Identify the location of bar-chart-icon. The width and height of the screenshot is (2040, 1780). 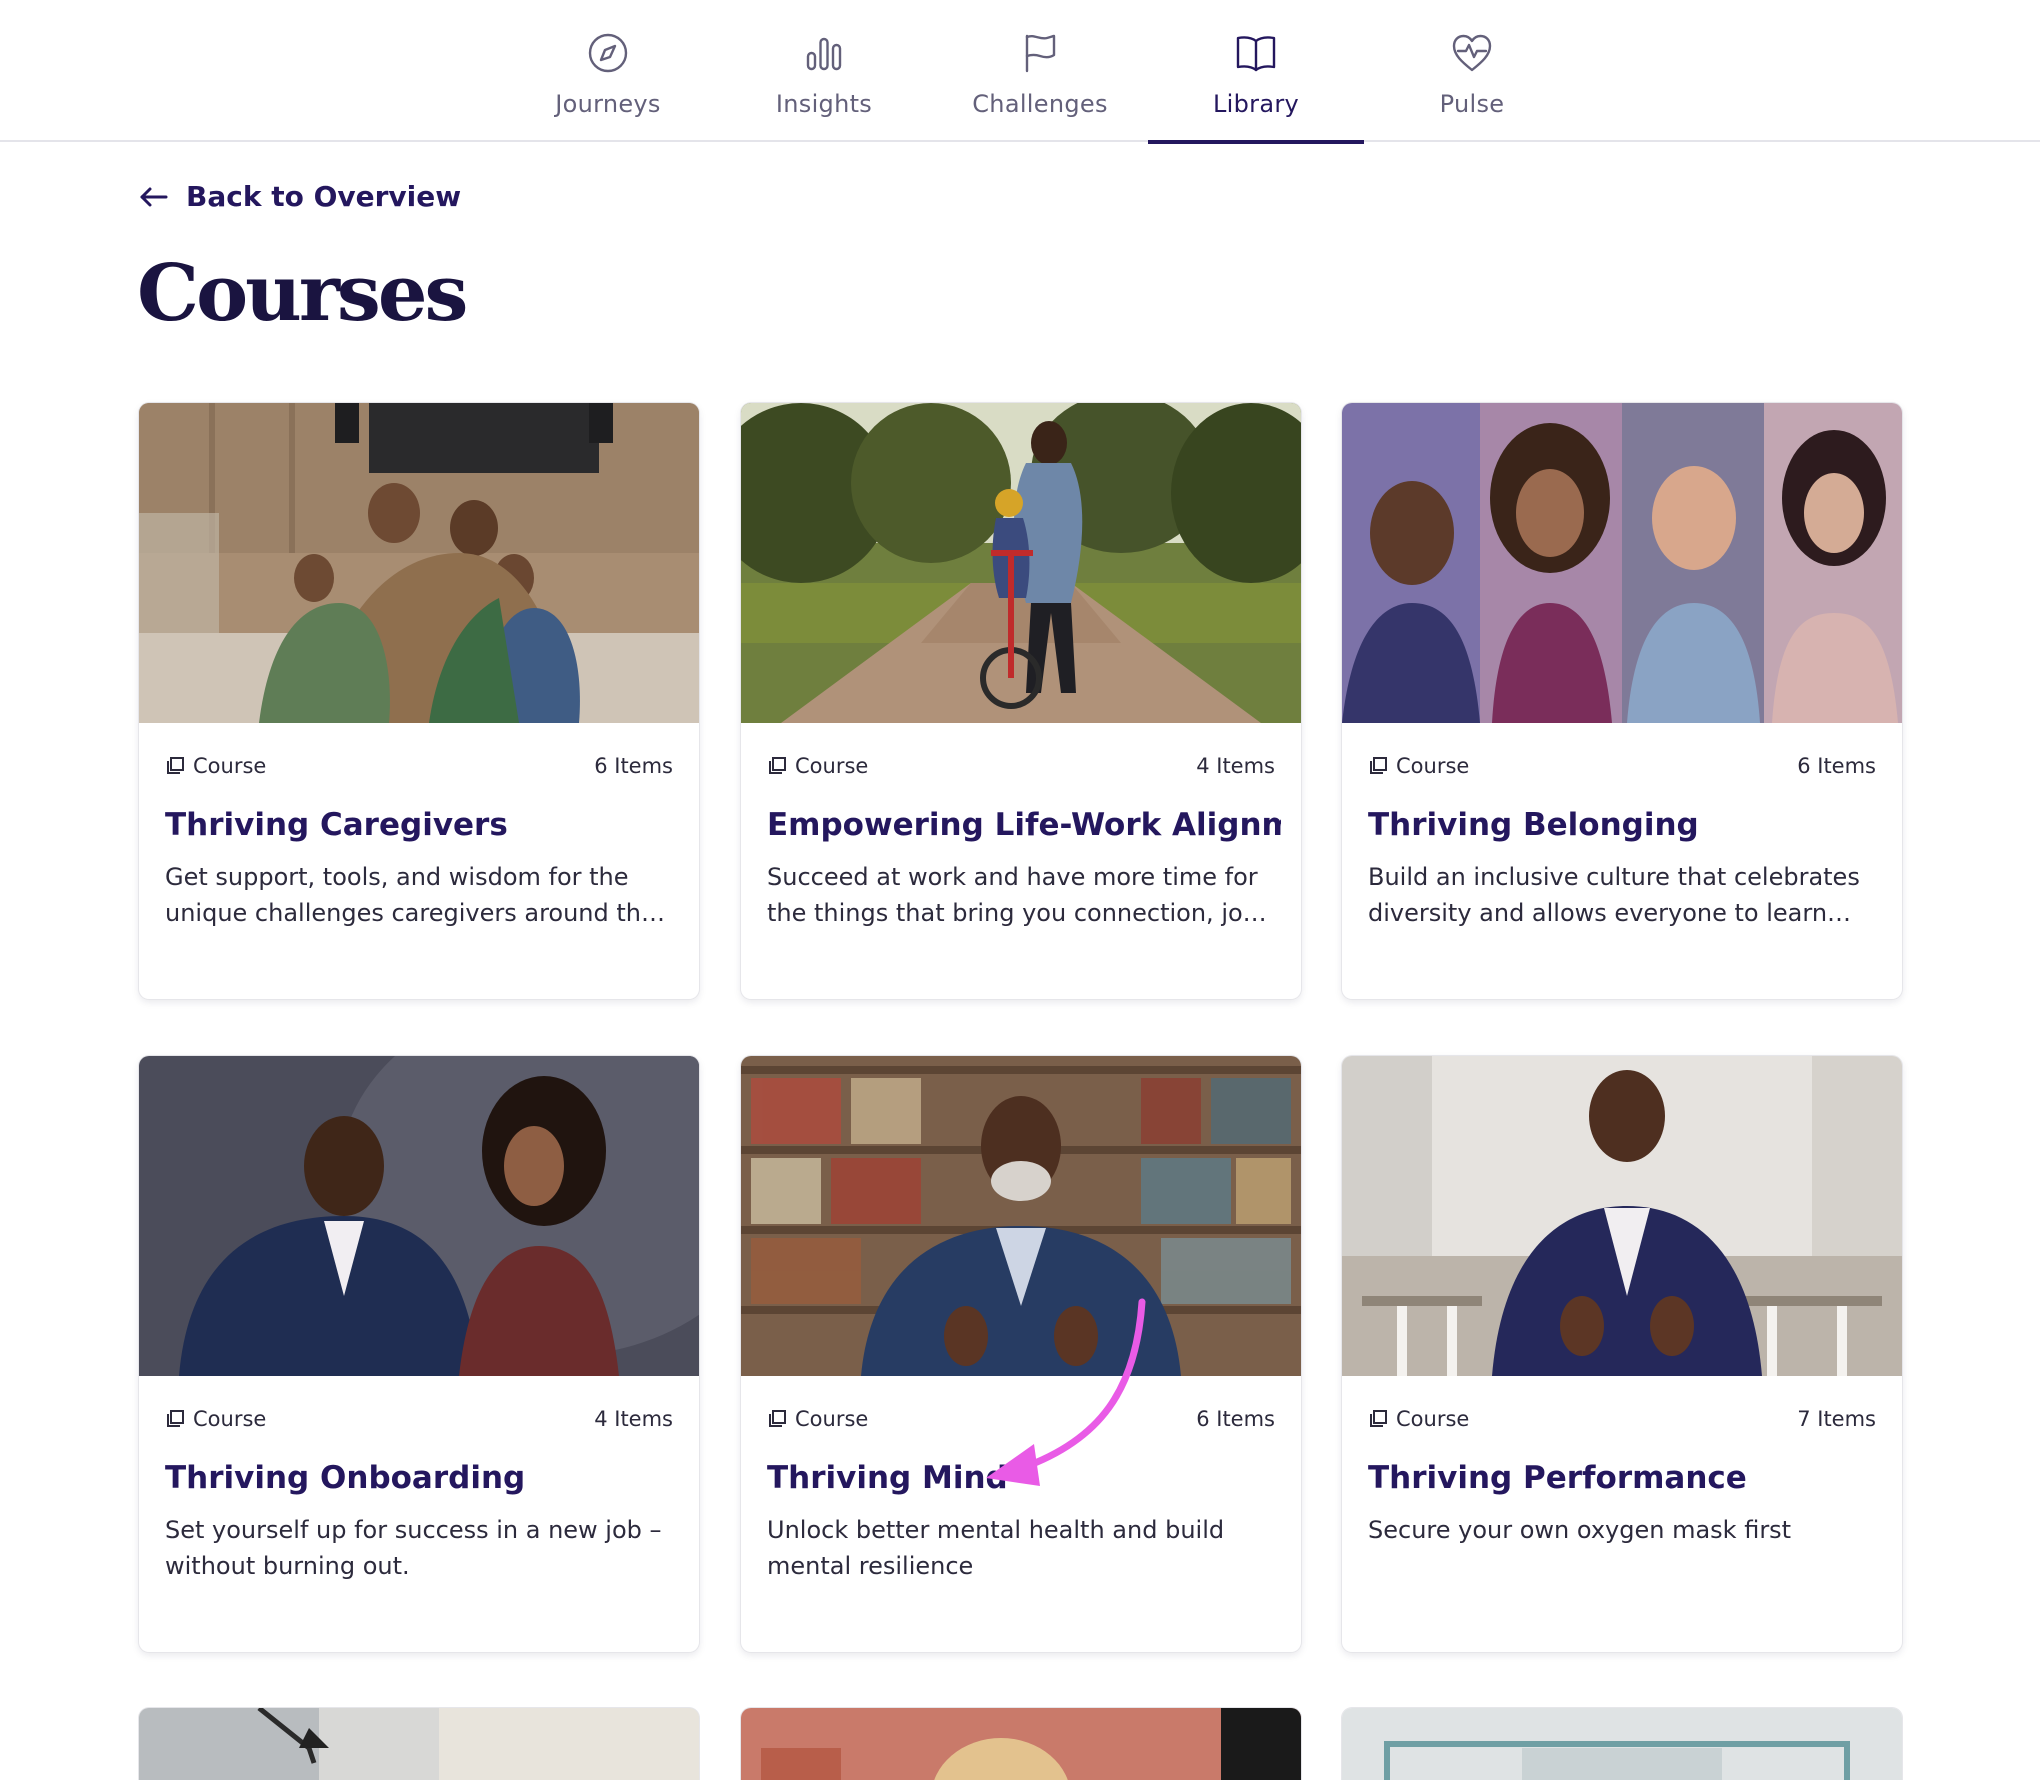
(824, 53).